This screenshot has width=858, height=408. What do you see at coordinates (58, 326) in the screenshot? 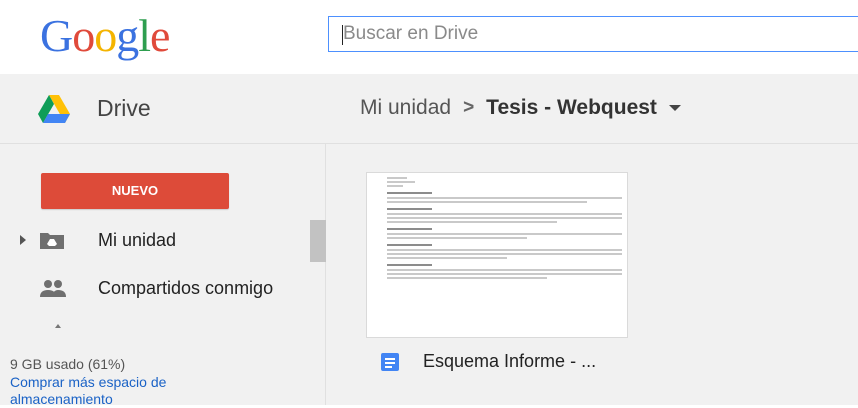
I see `more-arrow-icon` at bounding box center [58, 326].